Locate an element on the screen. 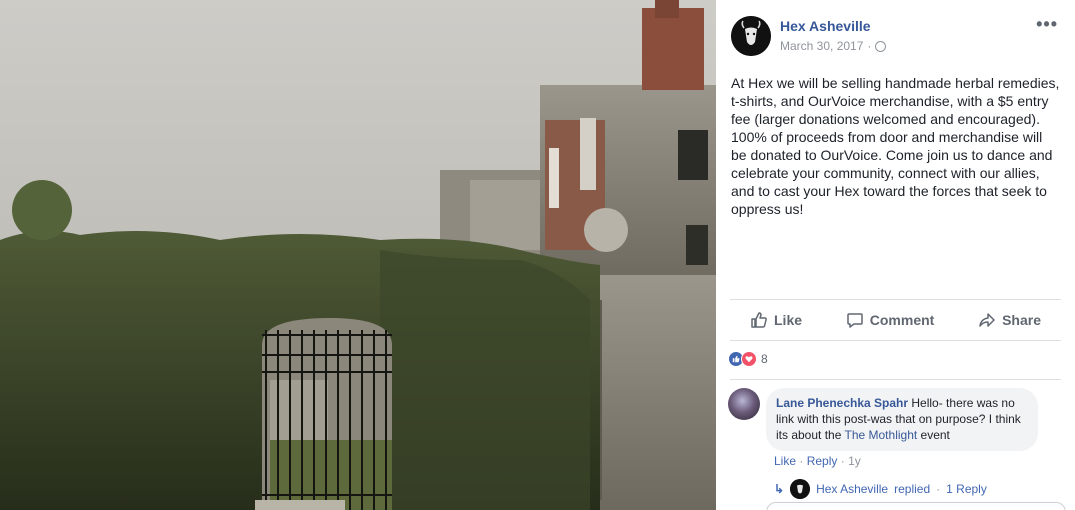  reaction-count: 8 is located at coordinates (764, 359).